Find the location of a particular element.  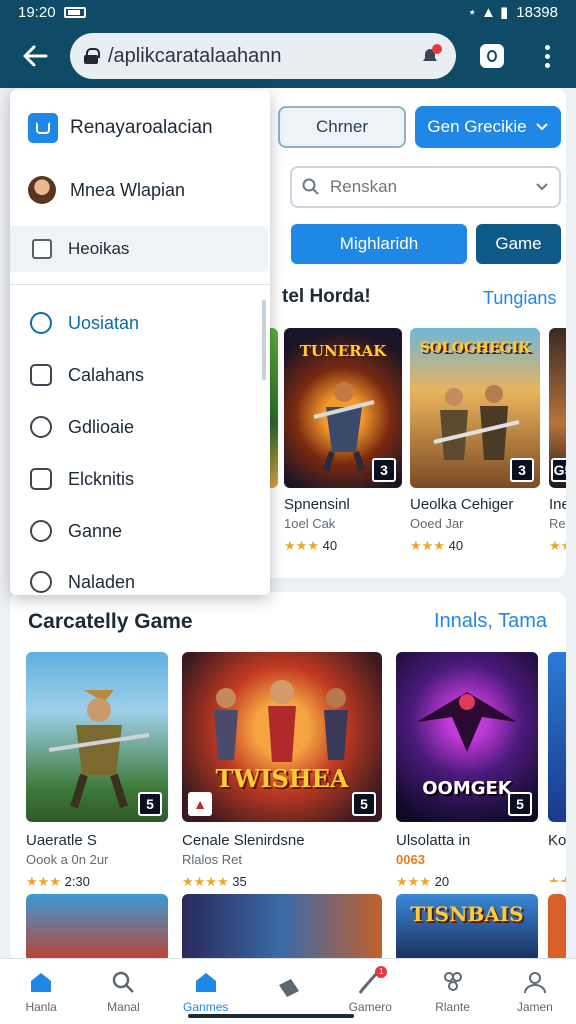

drawer-item-1: Calahans is located at coordinates (140, 375).